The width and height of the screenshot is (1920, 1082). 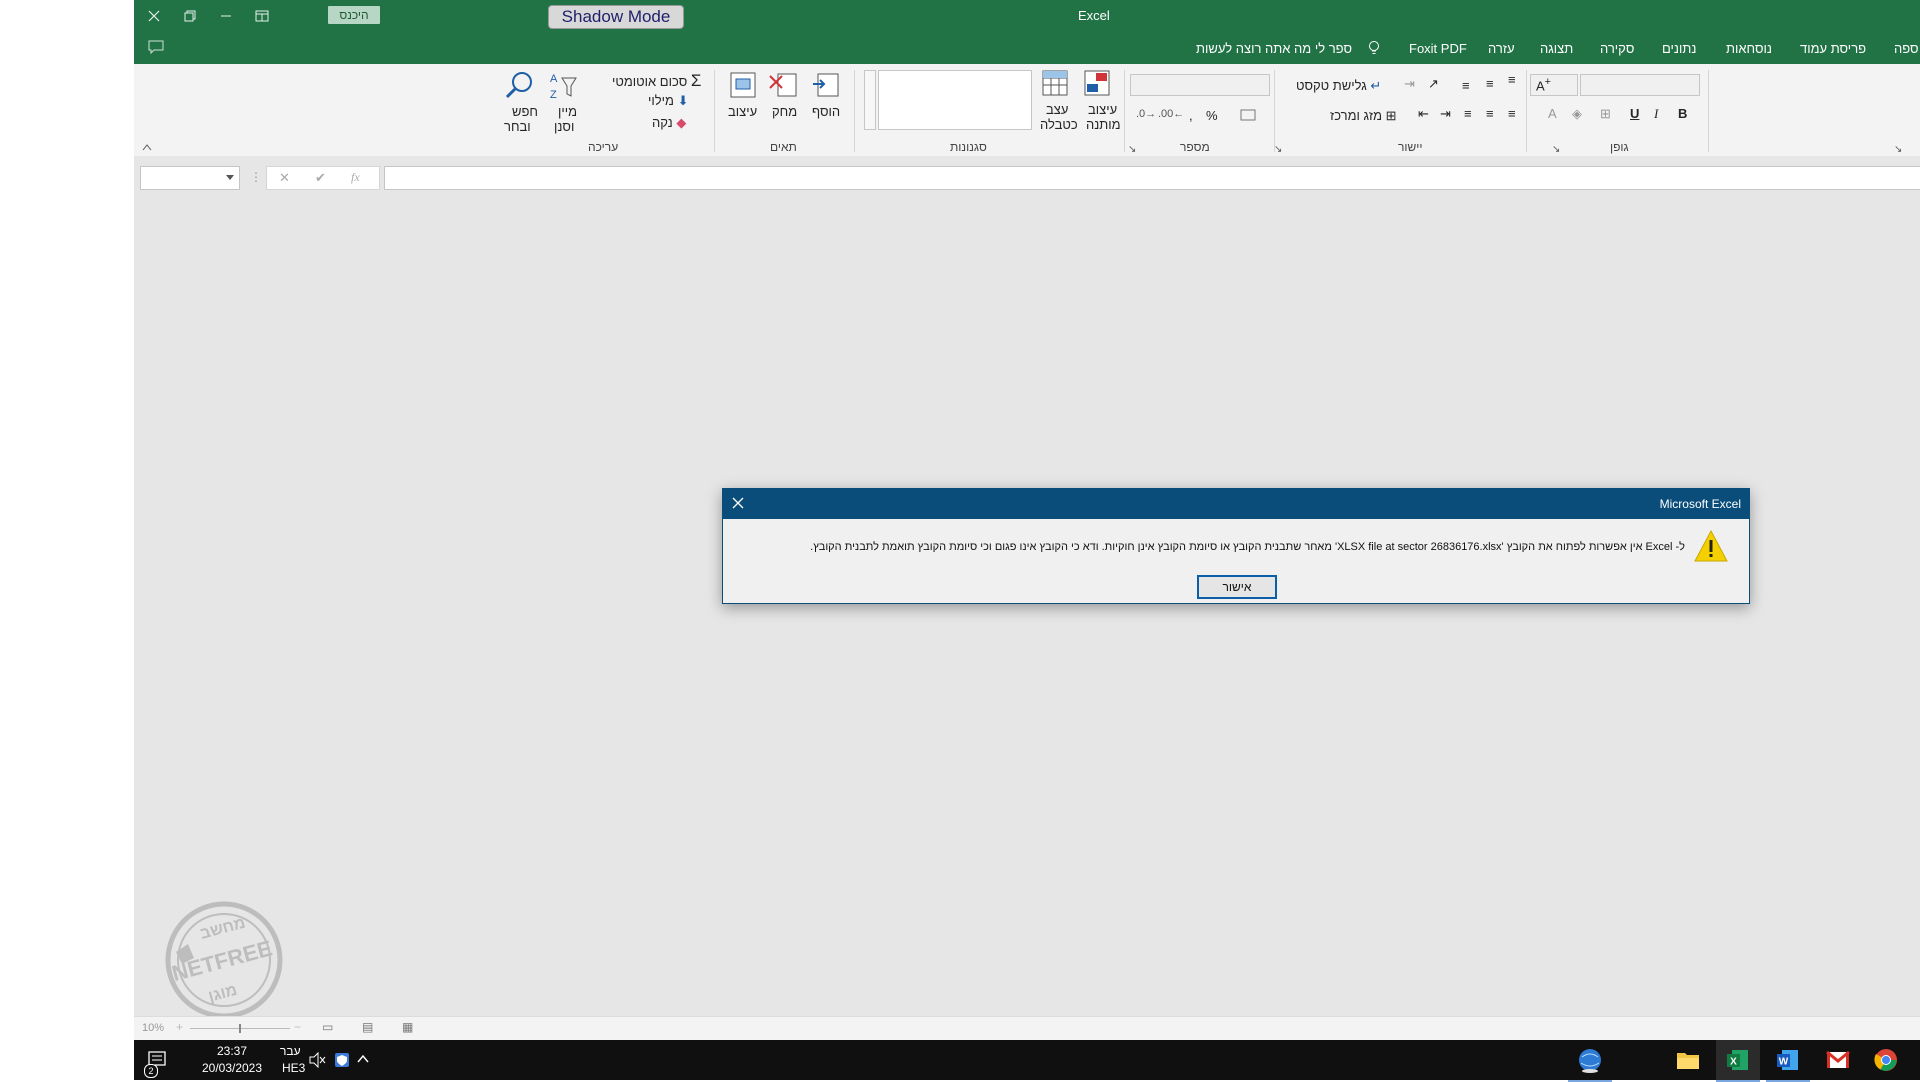 What do you see at coordinates (153, 1028) in the screenshot?
I see `zoom-level: 10%` at bounding box center [153, 1028].